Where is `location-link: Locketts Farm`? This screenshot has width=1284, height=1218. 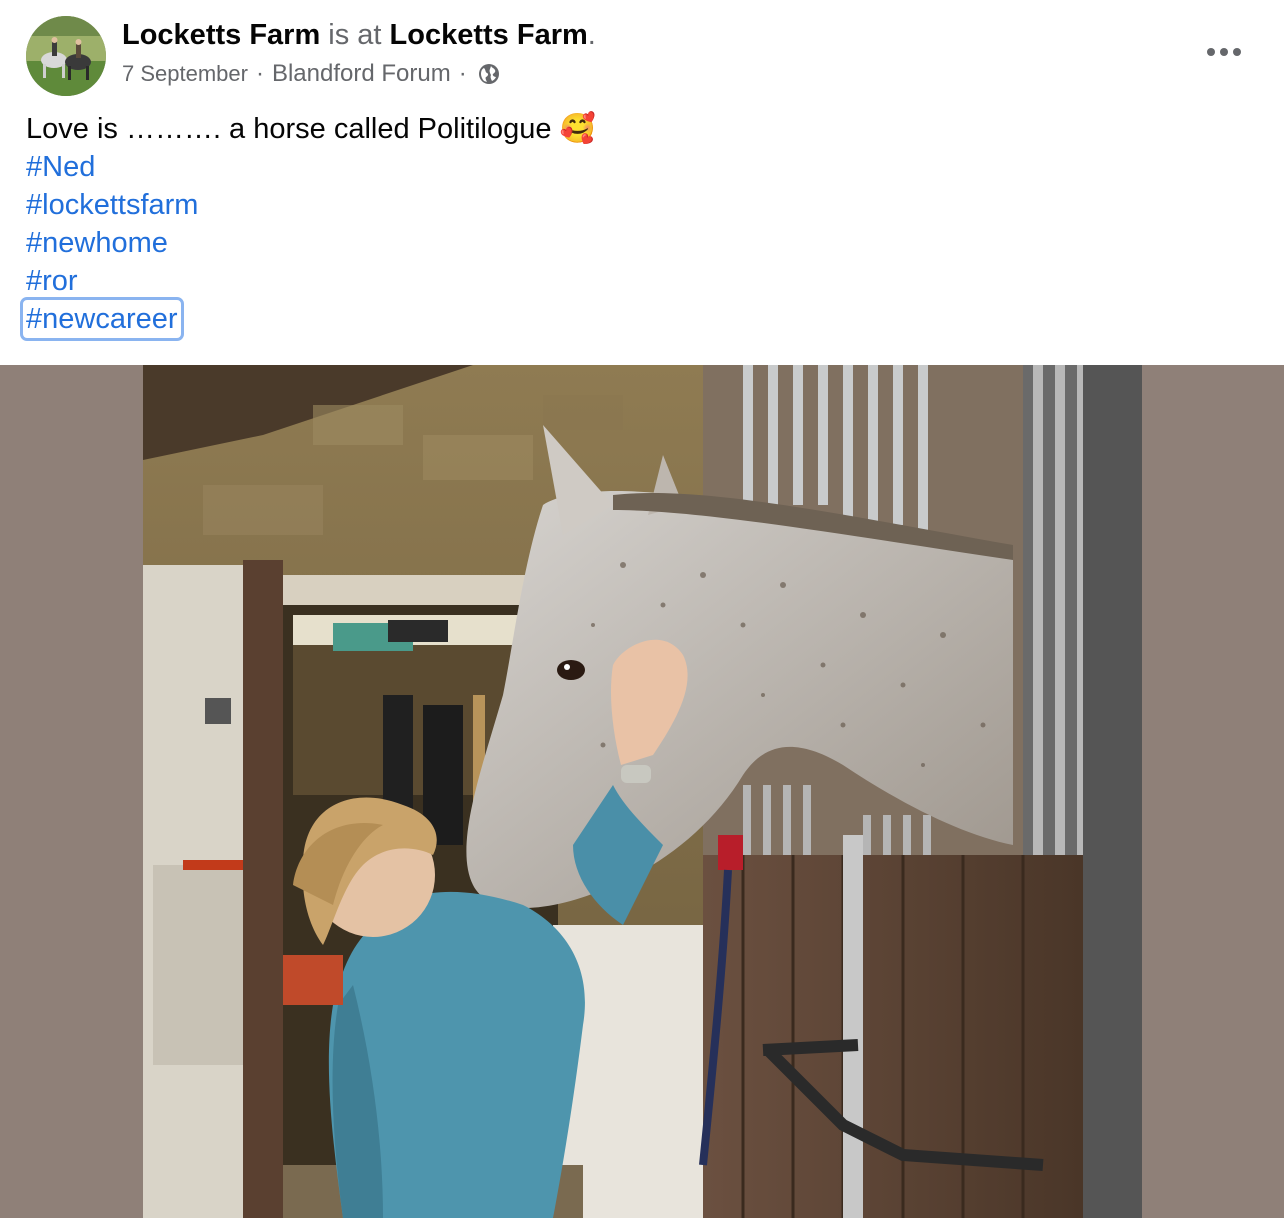
location-link: Locketts Farm is located at coordinates (489, 35).